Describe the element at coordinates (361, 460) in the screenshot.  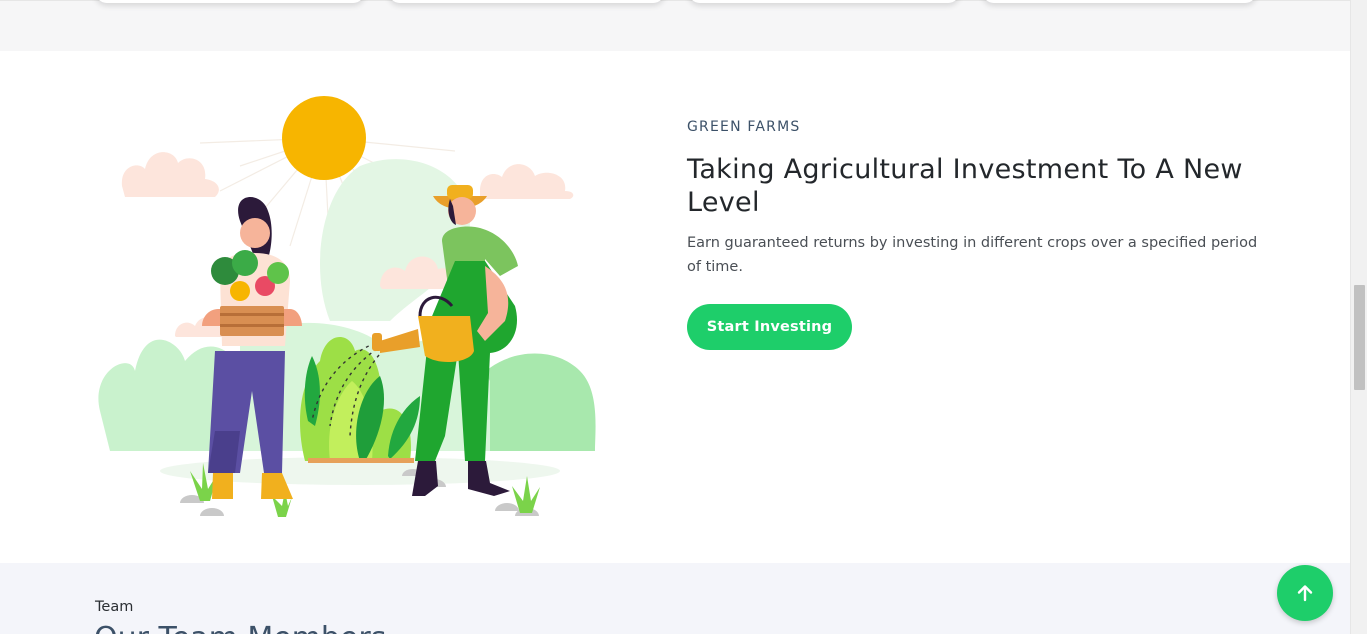
I see `planter-edge` at that location.